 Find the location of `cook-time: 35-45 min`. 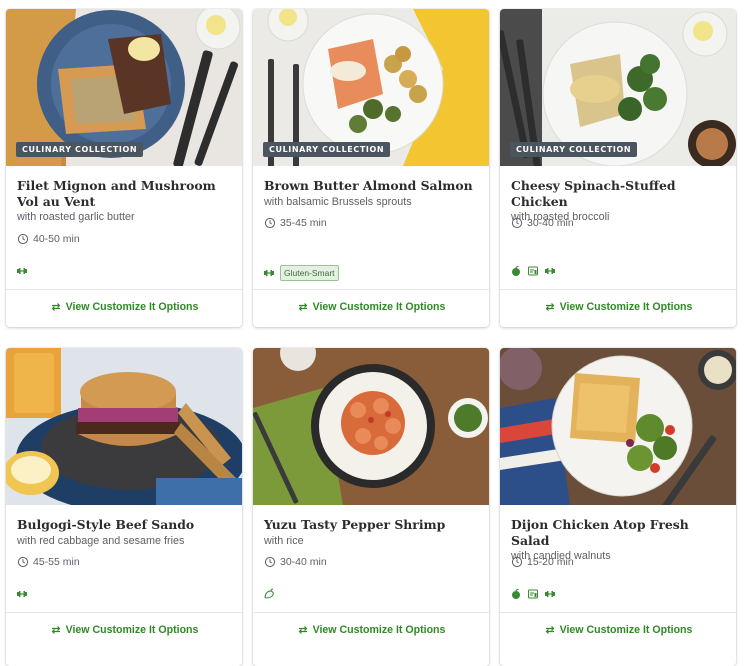

cook-time: 35-45 min is located at coordinates (295, 223).